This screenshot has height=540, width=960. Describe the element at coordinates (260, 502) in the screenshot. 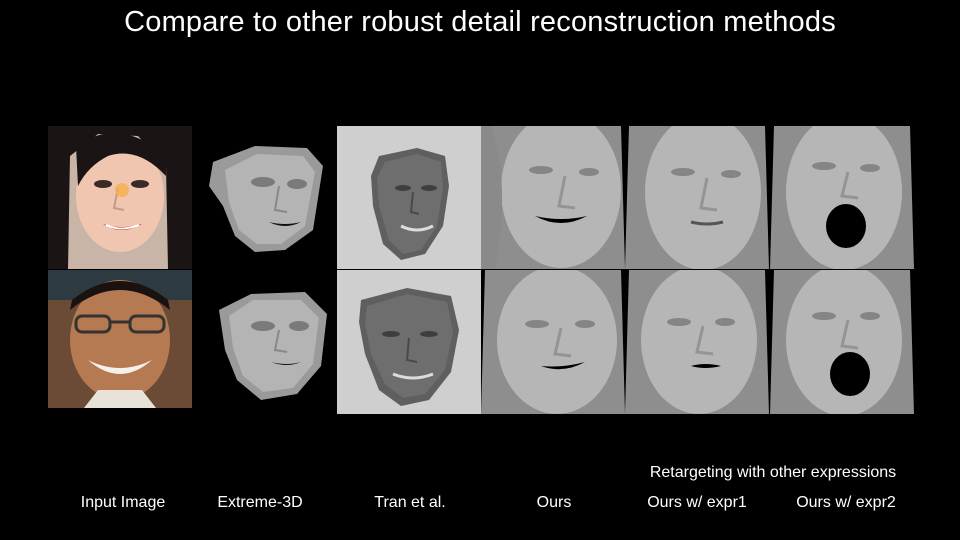

I see `column-label-extreme-3d: Extreme-3D` at that location.